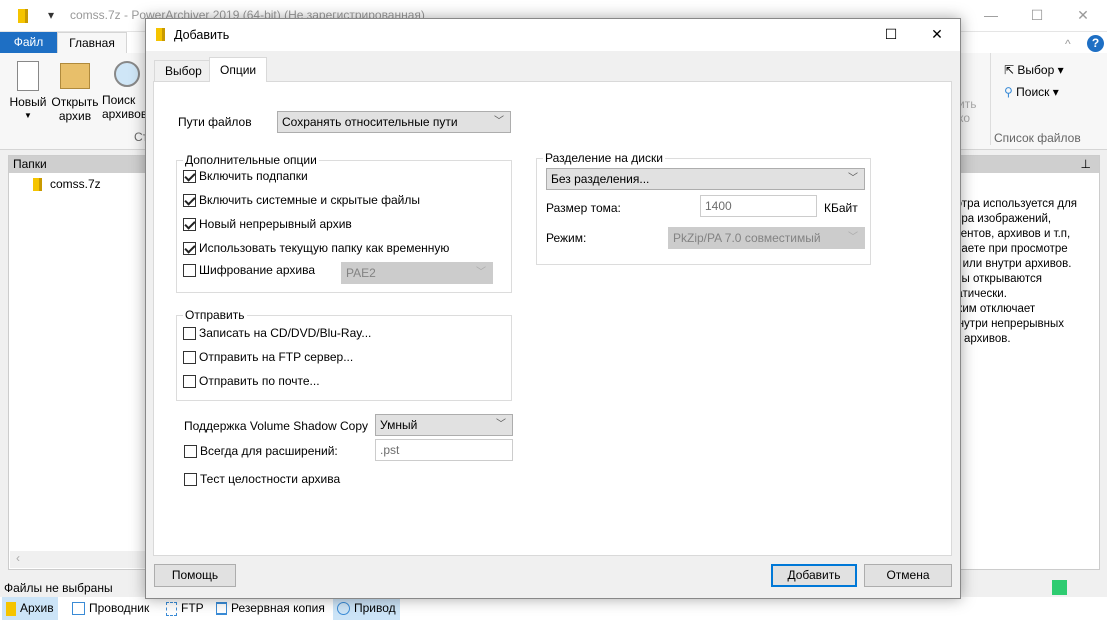  I want to click on ribbon-tab-home: Главная, so click(92, 42).